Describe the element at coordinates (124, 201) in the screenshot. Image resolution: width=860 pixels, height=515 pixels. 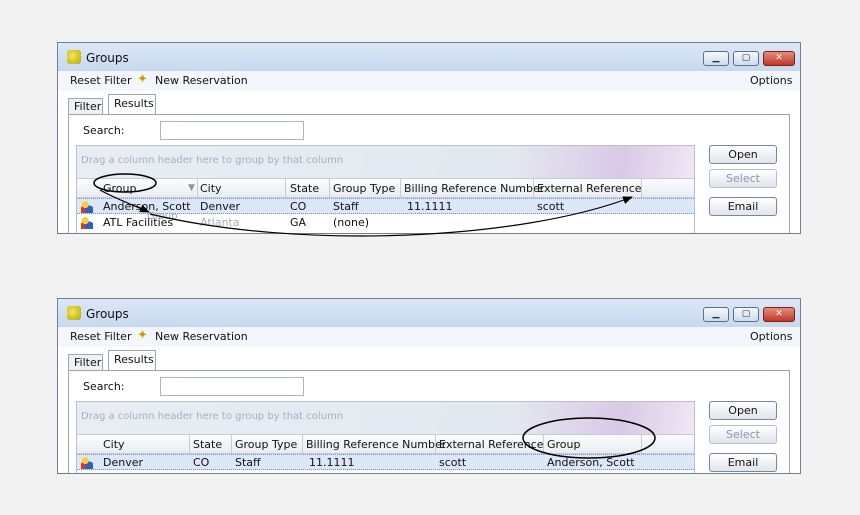
I see `drag-start-arrow` at that location.